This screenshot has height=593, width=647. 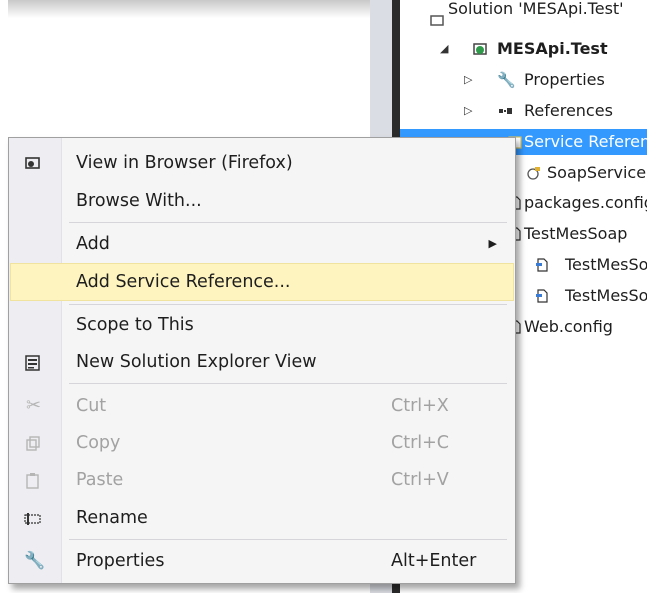 What do you see at coordinates (552, 48) in the screenshot?
I see `tree-item-label: MESApi.Test` at bounding box center [552, 48].